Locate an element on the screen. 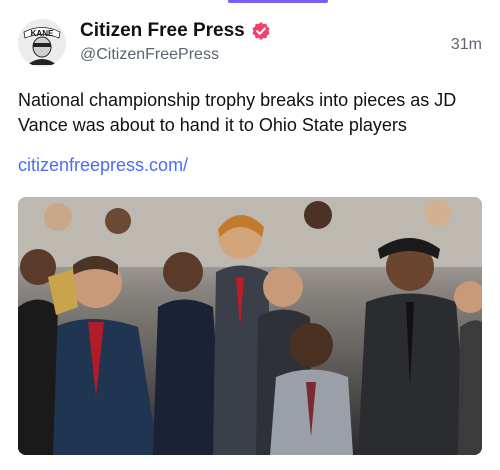  name-row: Citizen Free Press is located at coordinates (175, 31).